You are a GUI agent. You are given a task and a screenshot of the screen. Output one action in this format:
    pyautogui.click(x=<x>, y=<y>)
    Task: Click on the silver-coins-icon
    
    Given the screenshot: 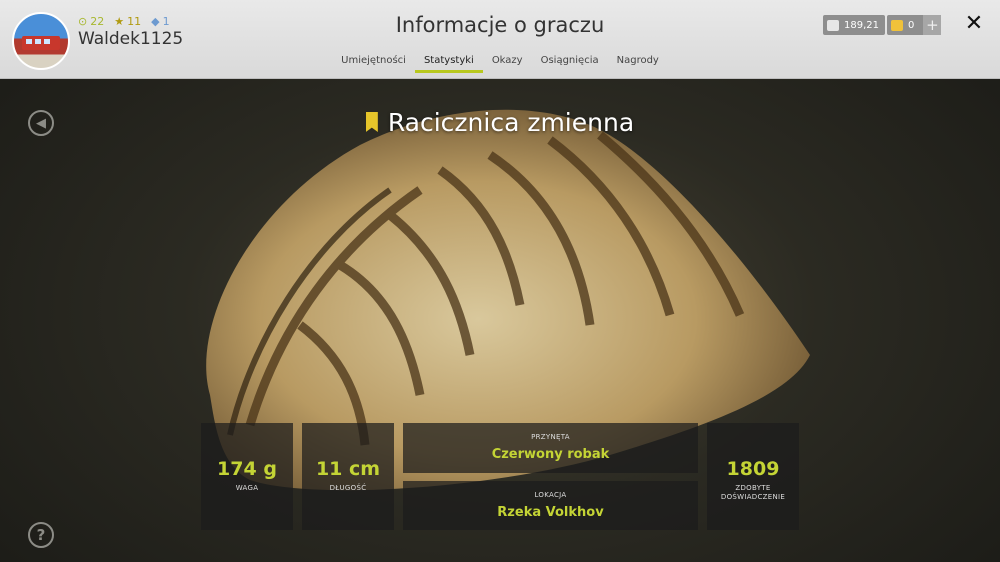 What is the action you would take?
    pyautogui.click(x=833, y=25)
    